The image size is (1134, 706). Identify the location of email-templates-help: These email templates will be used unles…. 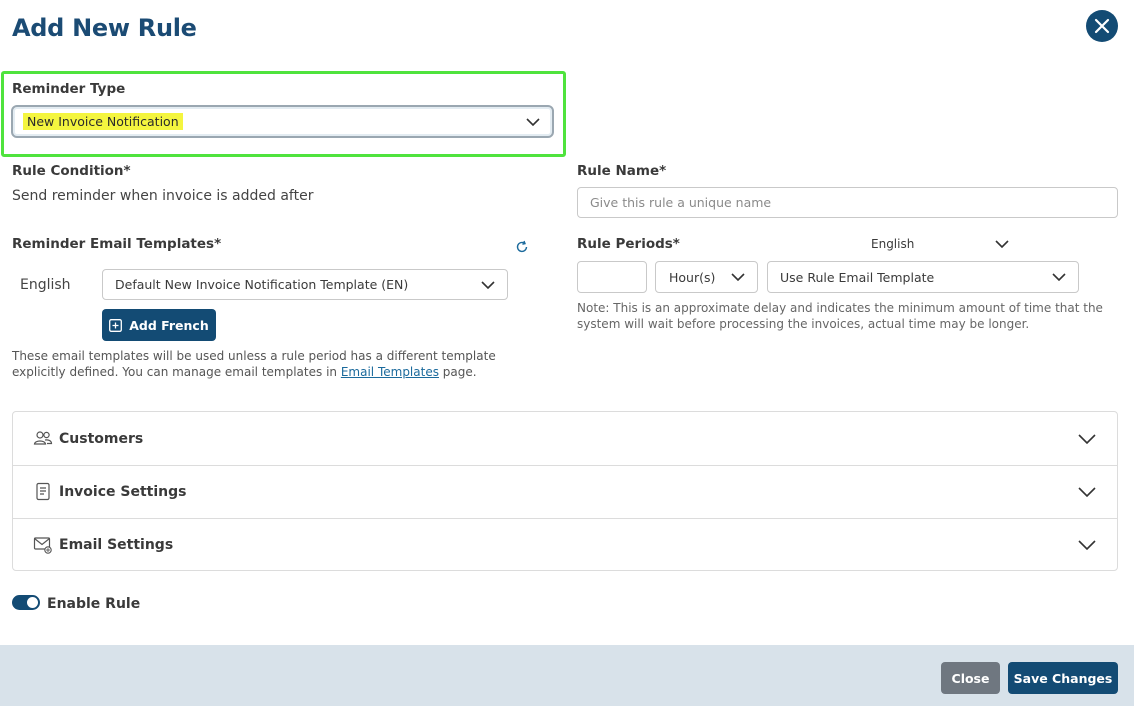
(254, 364).